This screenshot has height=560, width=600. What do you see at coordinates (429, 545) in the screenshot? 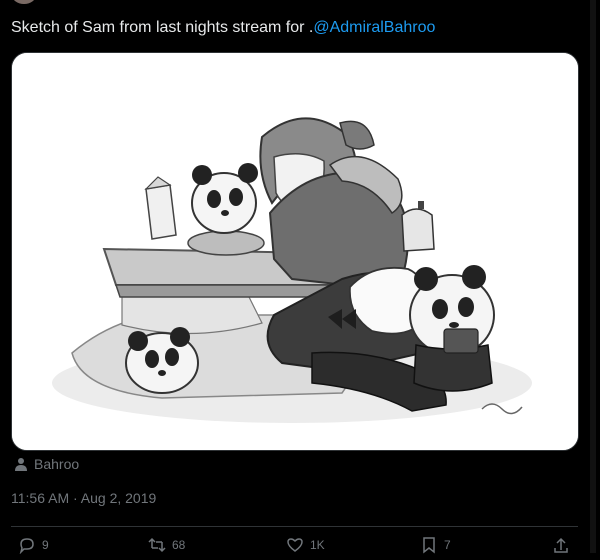
I see `bookmark-icon` at bounding box center [429, 545].